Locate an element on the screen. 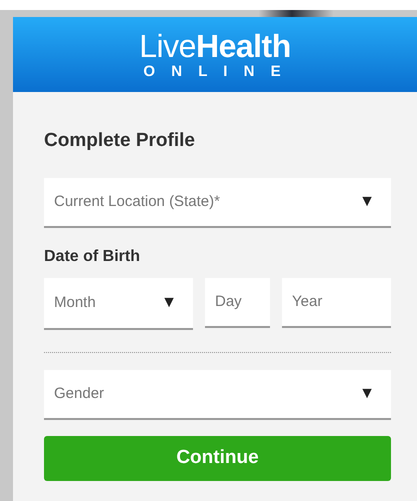  location-dropdown: Current Location (State)* ▼ is located at coordinates (217, 203).